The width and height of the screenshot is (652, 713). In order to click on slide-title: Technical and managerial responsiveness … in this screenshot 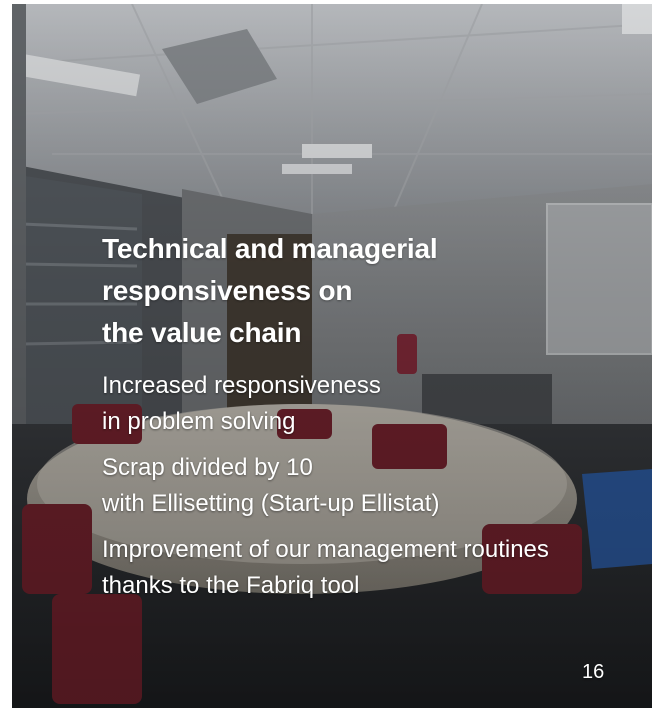, I will do `click(372, 291)`.